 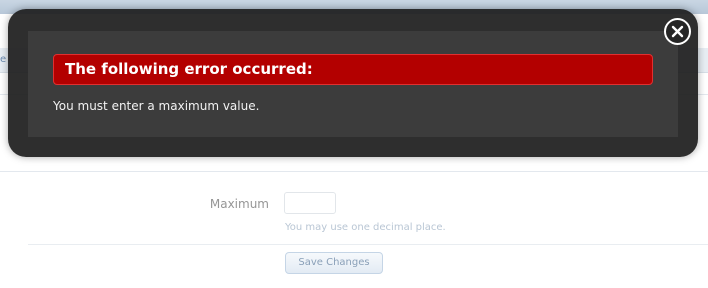 I want to click on error-title: The following error occurred:, so click(x=353, y=69).